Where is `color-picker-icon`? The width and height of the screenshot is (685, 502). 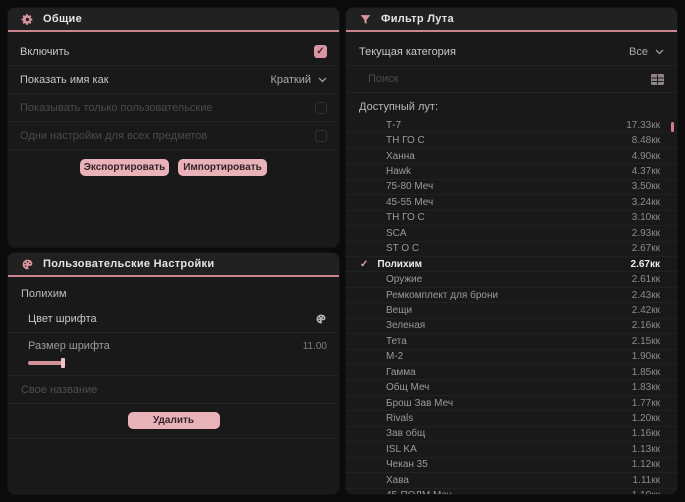 color-picker-icon is located at coordinates (321, 319).